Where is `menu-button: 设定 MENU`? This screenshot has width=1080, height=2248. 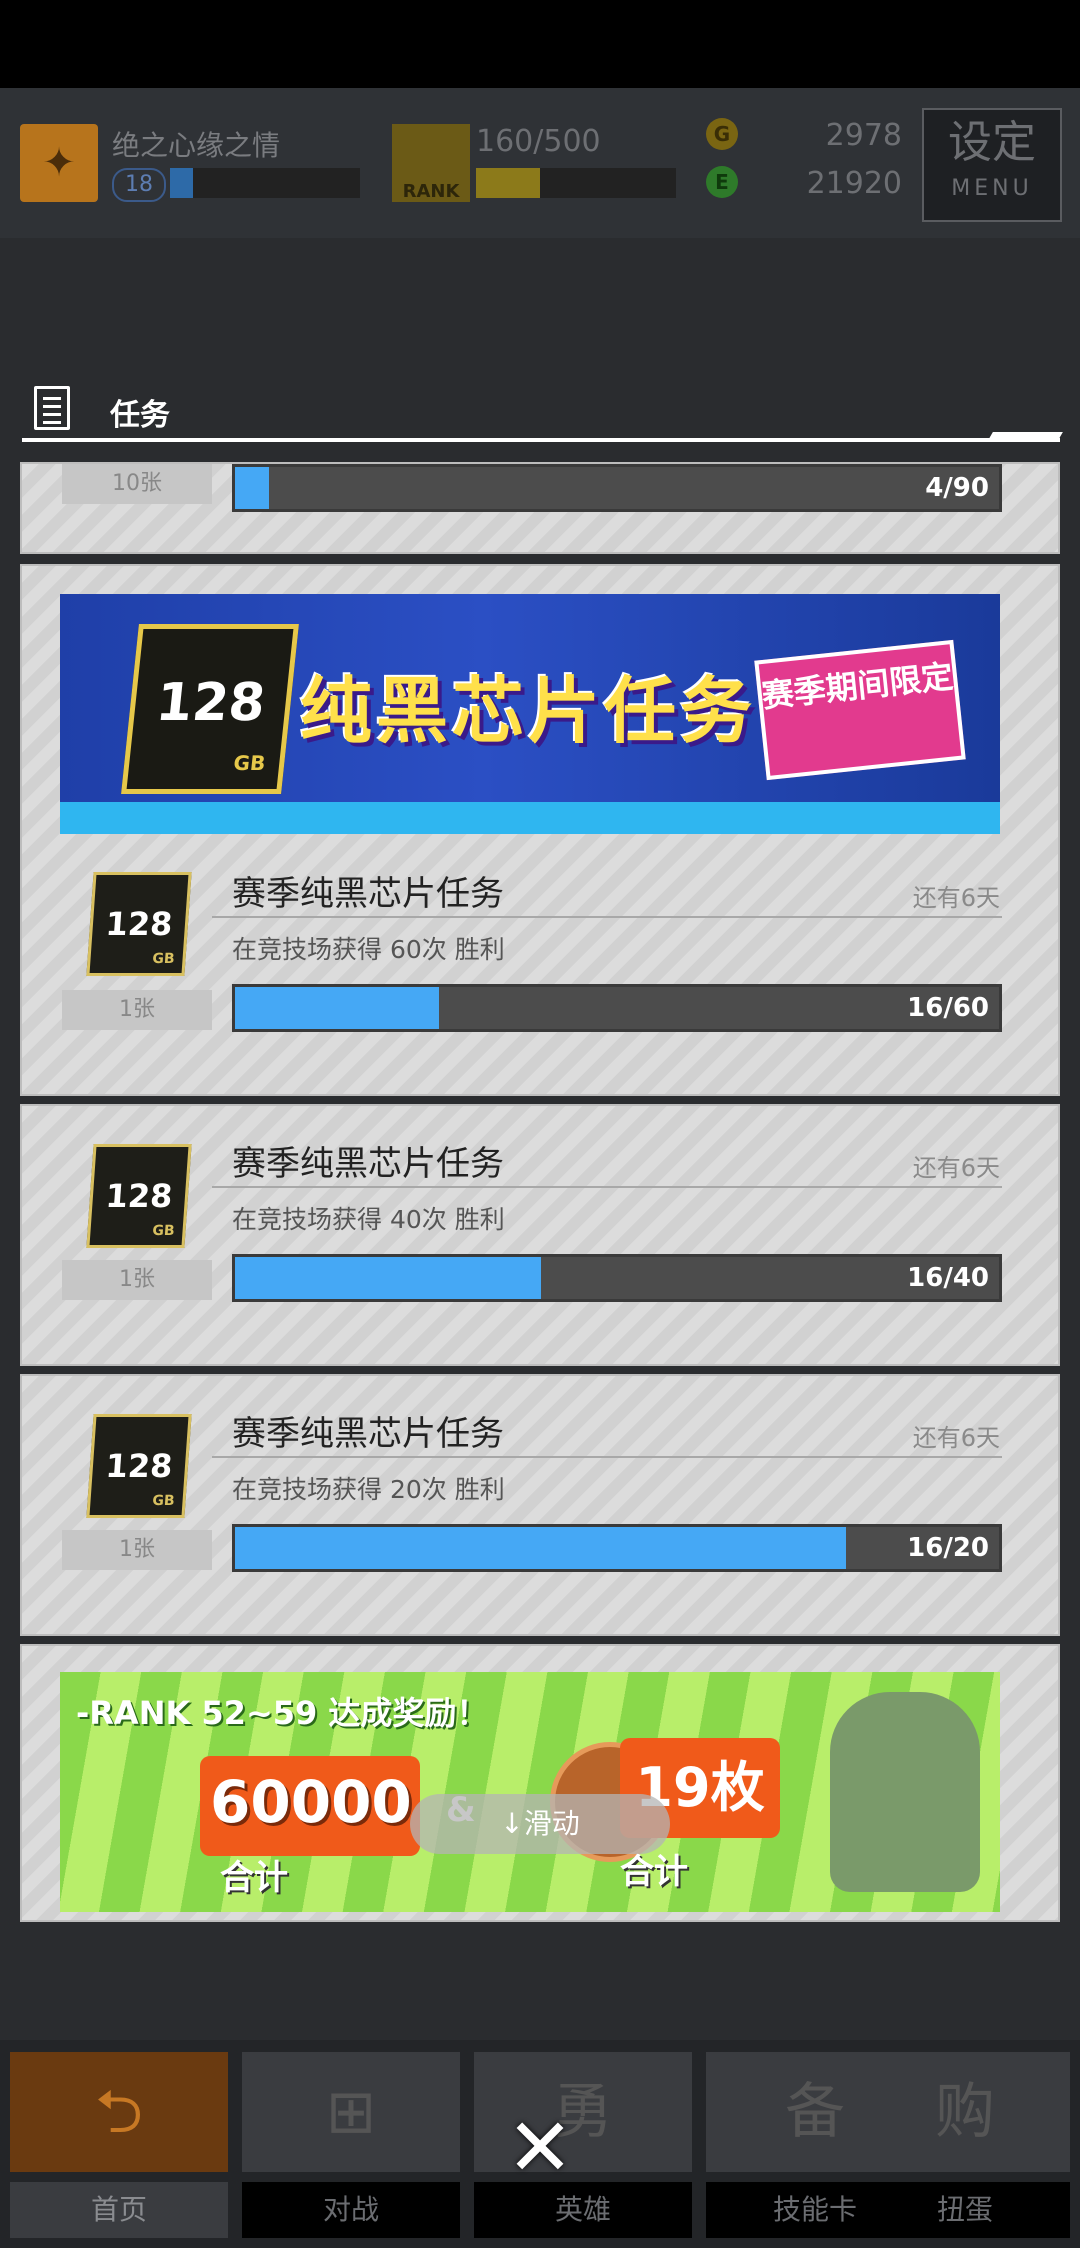
menu-button: 设定 MENU is located at coordinates (992, 165).